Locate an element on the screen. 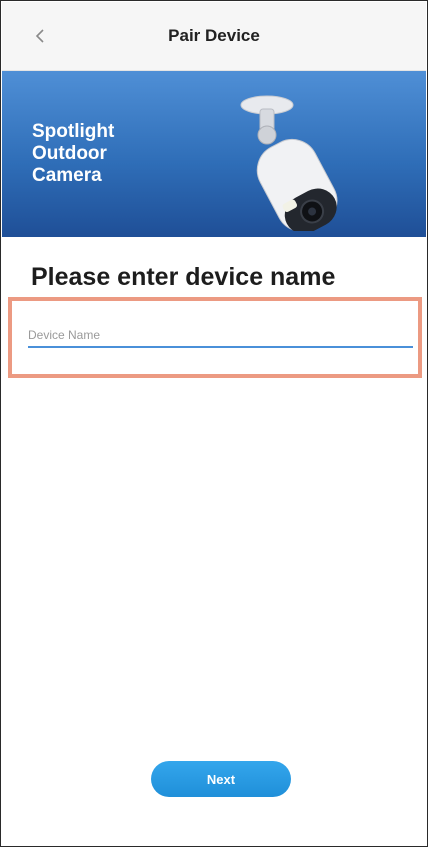 The image size is (428, 847). device-name-input is located at coordinates (220, 335).